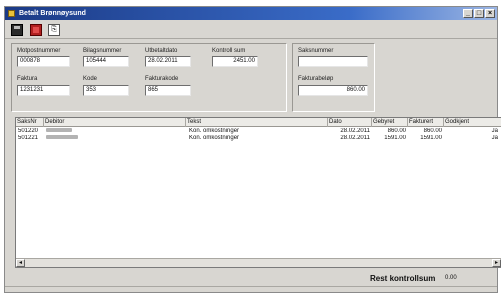 The height and width of the screenshot is (293, 501). I want to click on column-header-saksnr: SaksNr, so click(30, 122).